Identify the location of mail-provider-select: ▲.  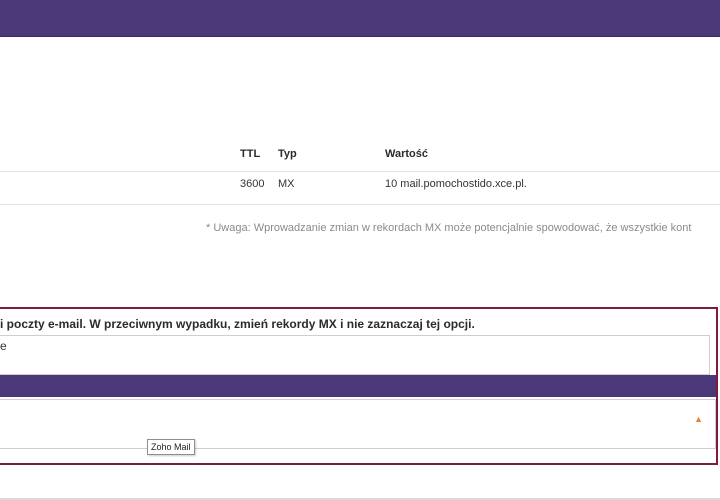
(358, 424).